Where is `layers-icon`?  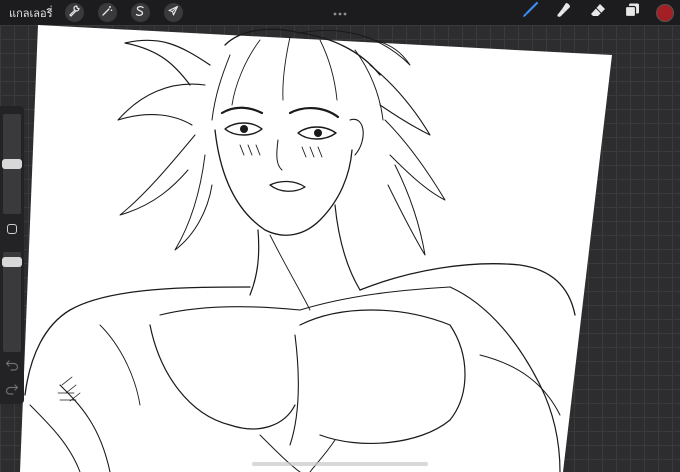 layers-icon is located at coordinates (632, 12).